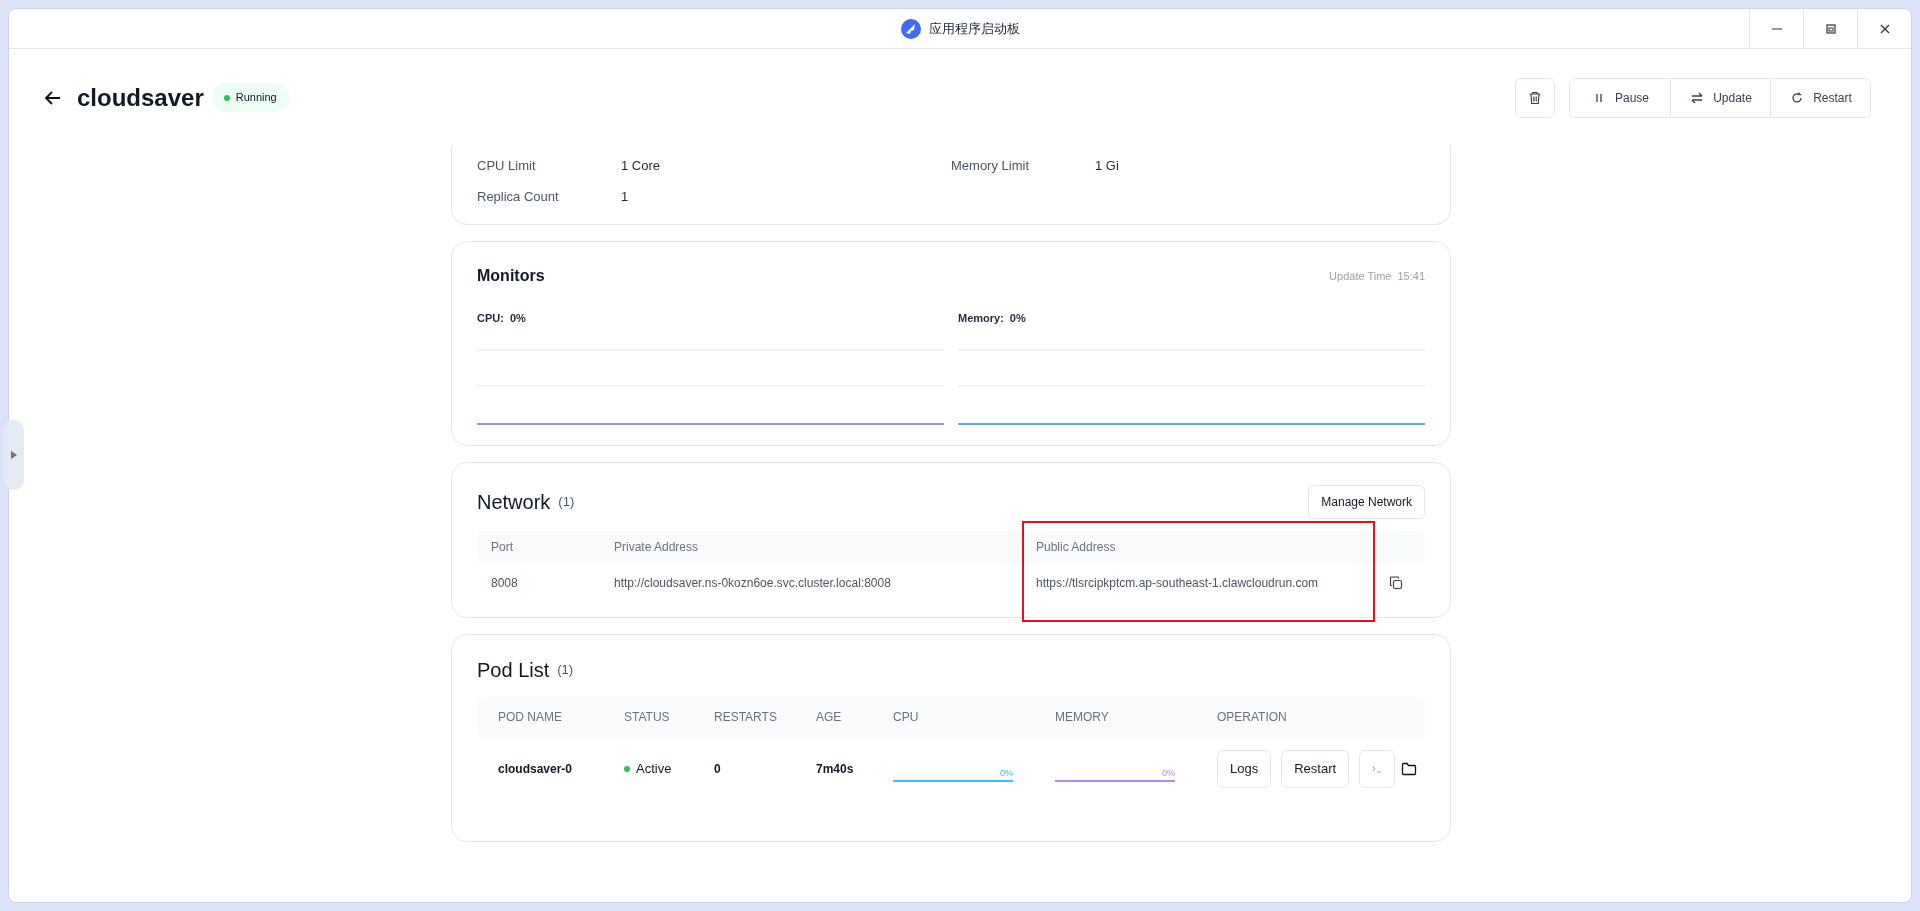  Describe the element at coordinates (1244, 768) in the screenshot. I see `row-action-button: Logs` at that location.